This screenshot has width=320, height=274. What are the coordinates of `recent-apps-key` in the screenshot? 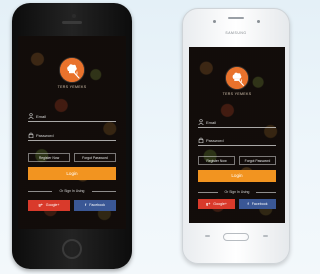 It's located at (207, 236).